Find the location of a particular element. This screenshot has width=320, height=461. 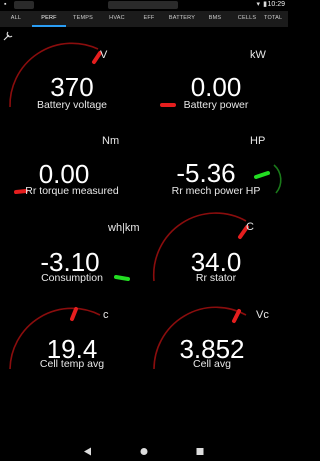

gauge-value: 370 is located at coordinates (72, 87).